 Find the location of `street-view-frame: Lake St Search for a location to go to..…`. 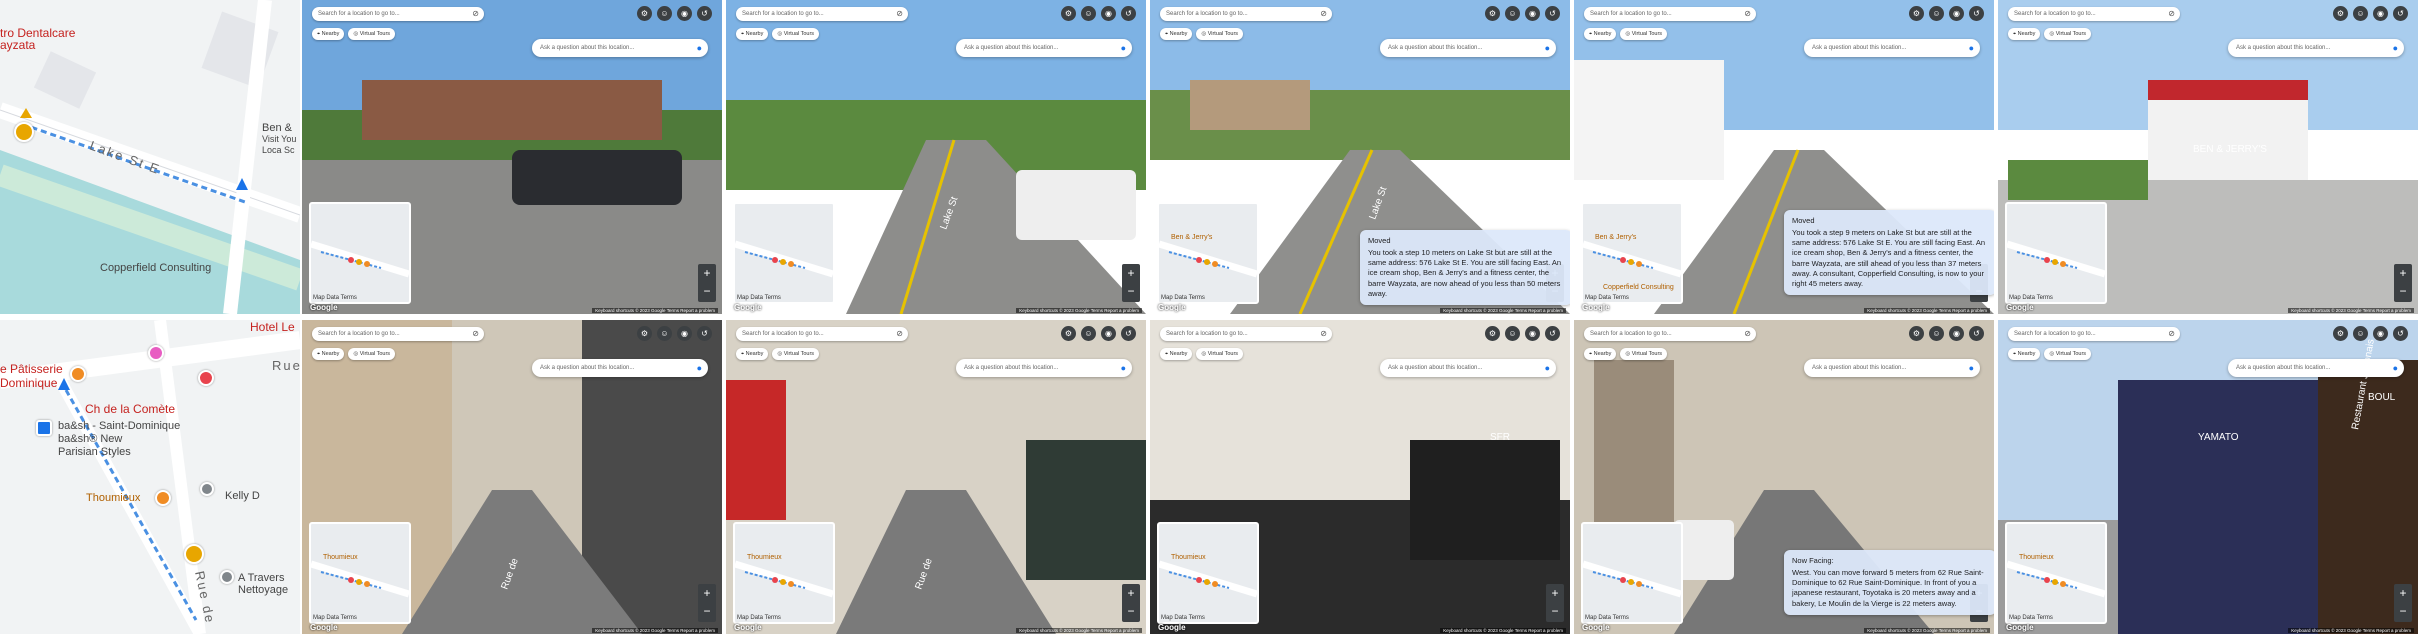

street-view-frame: Lake St Search for a location to go to..… is located at coordinates (1359, 157).